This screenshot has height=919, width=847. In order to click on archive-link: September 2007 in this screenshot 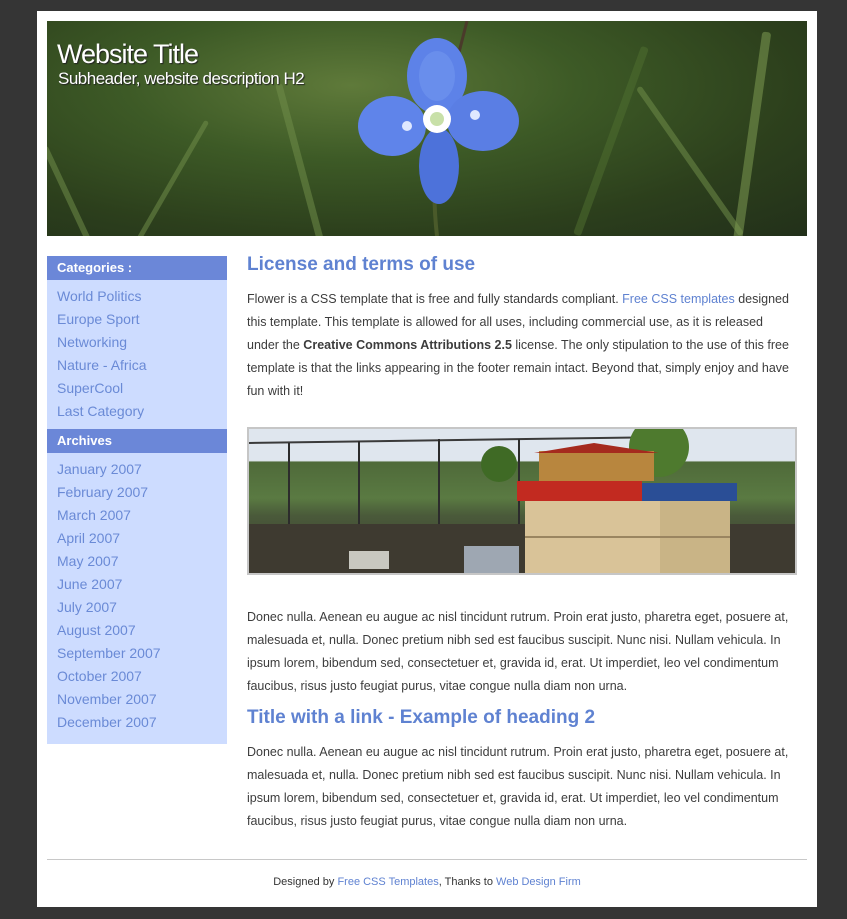, I will do `click(137, 653)`.